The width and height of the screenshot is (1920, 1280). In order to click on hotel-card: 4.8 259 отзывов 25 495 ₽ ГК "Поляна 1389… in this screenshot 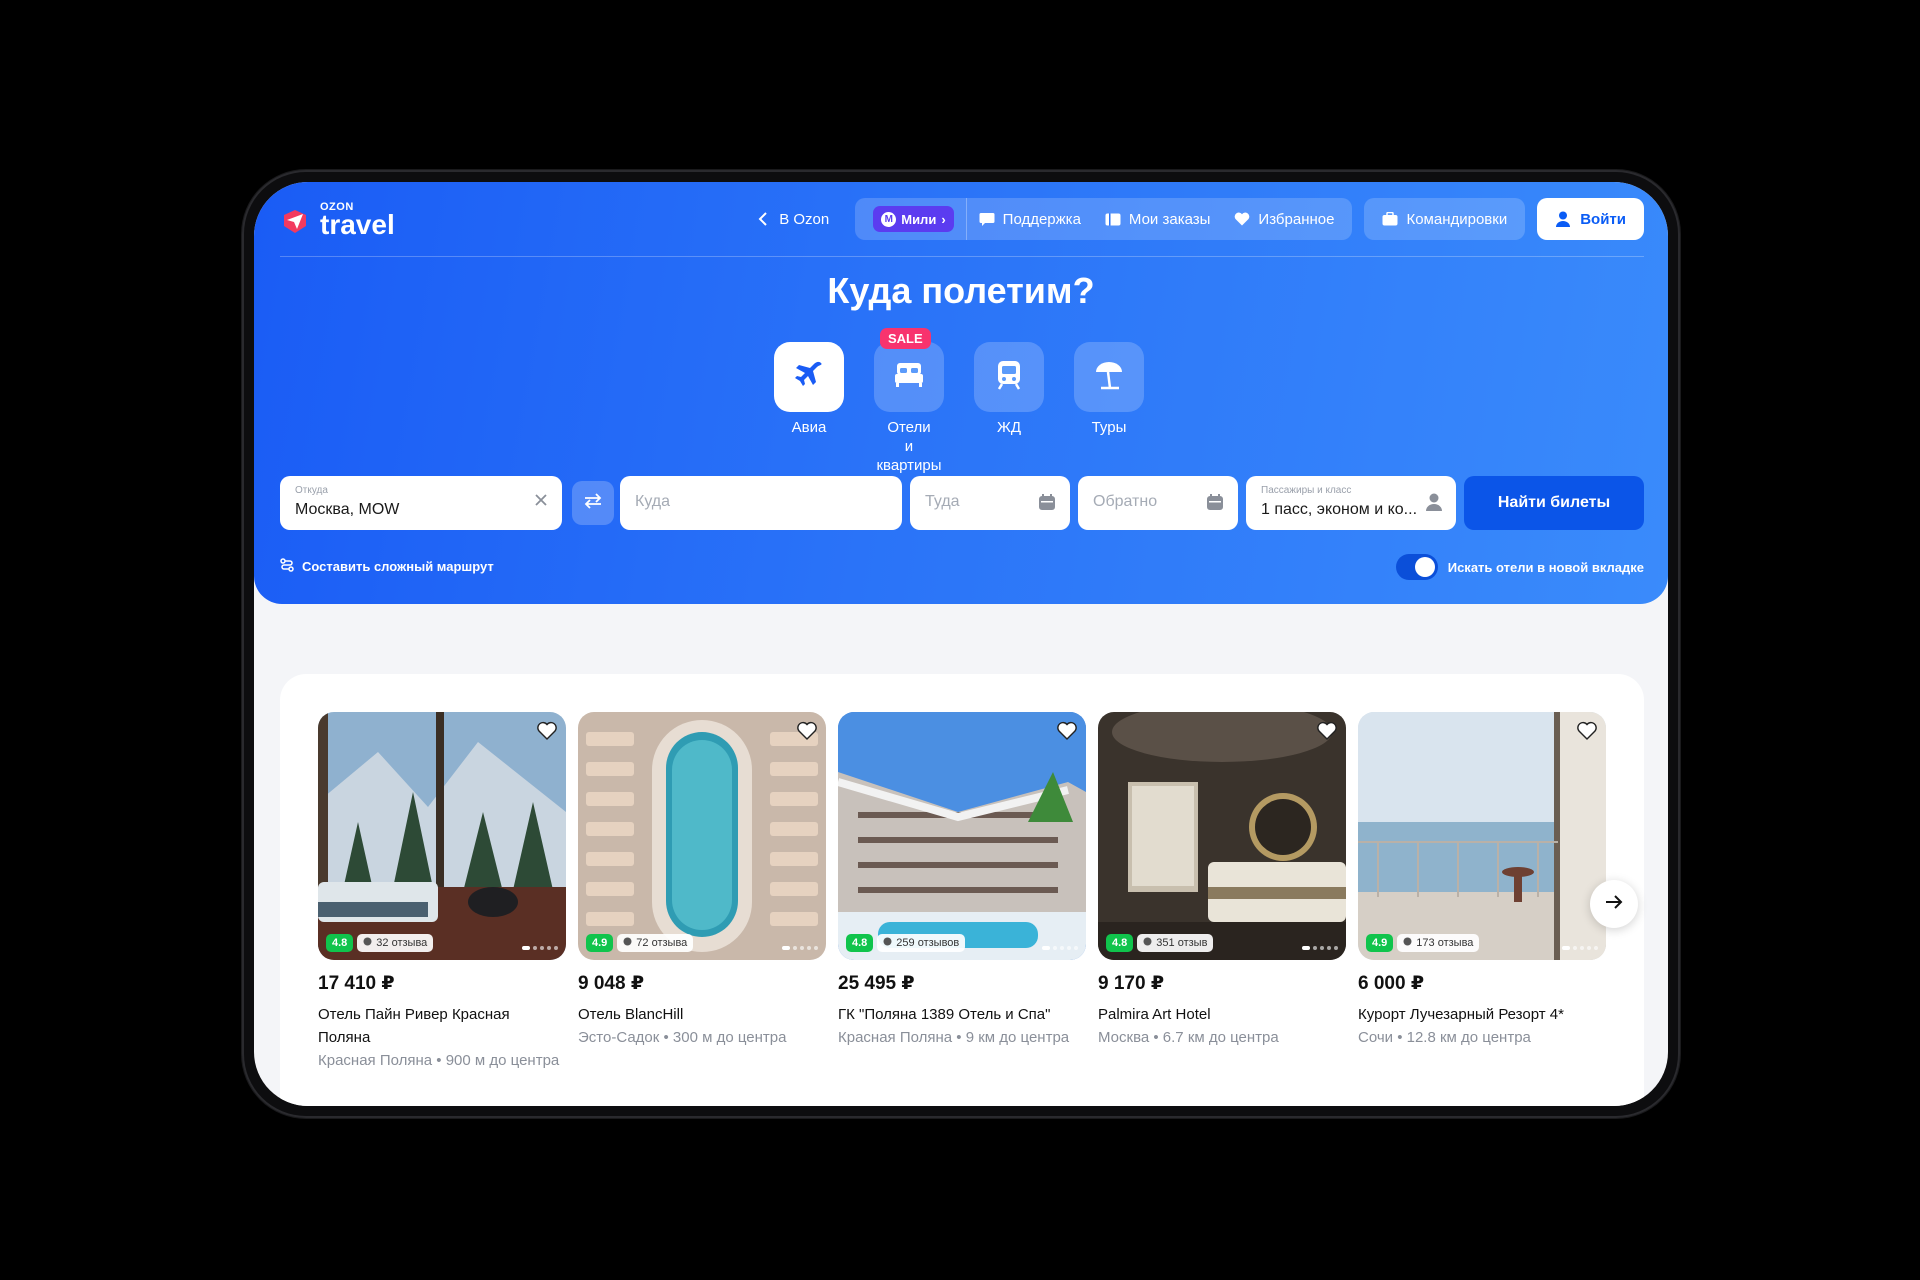, I will do `click(962, 892)`.